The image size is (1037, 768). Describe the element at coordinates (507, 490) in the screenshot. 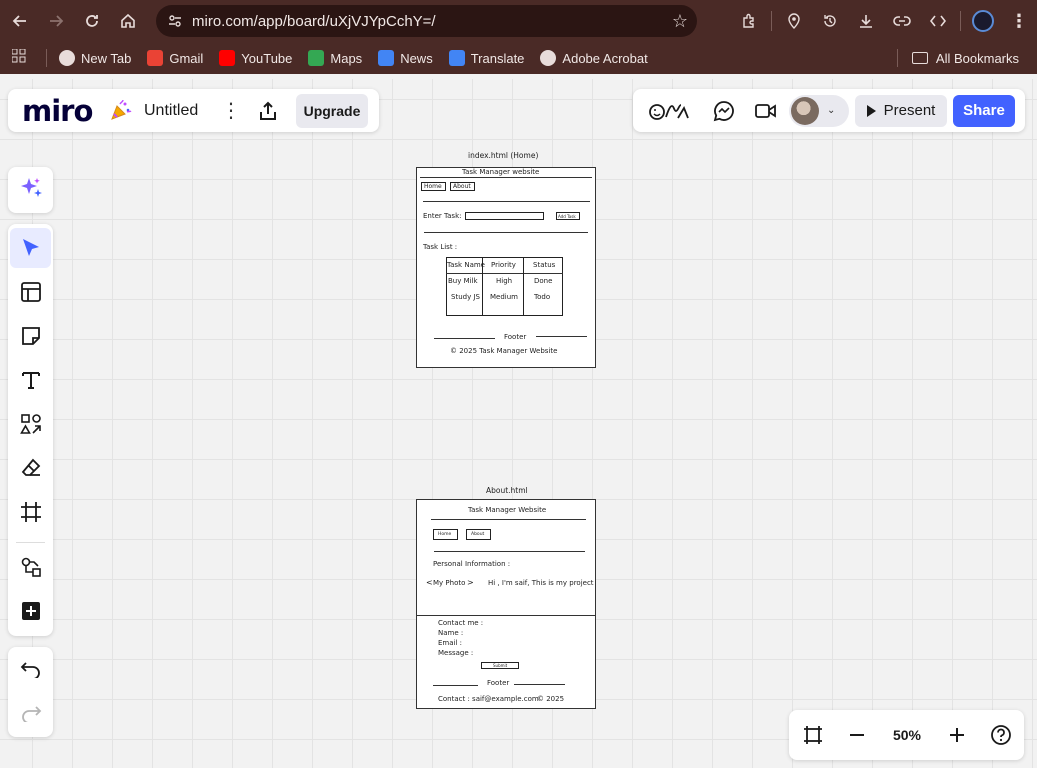

I see `about-wireframe-caption: About.html` at that location.